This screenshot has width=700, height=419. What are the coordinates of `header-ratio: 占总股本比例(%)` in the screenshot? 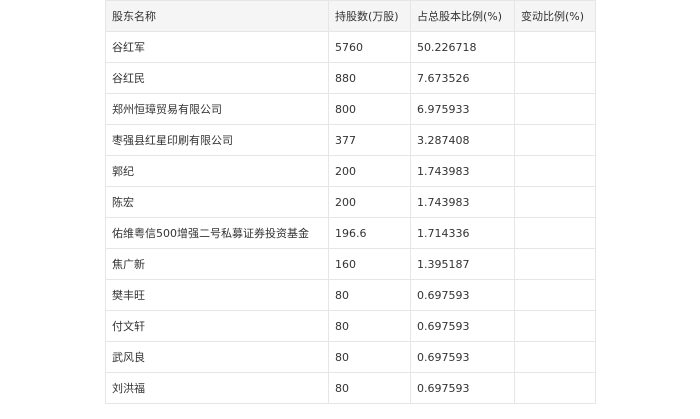 It's located at (462, 16).